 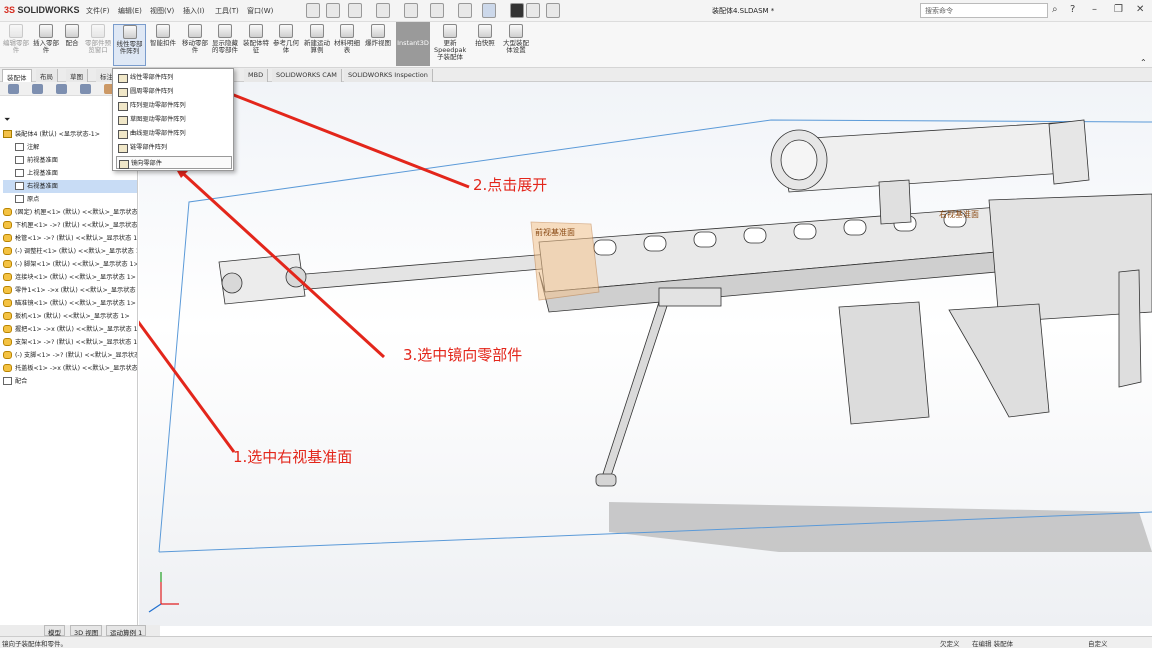 What do you see at coordinates (533, 10) in the screenshot?
I see `rebuild-icon` at bounding box center [533, 10].